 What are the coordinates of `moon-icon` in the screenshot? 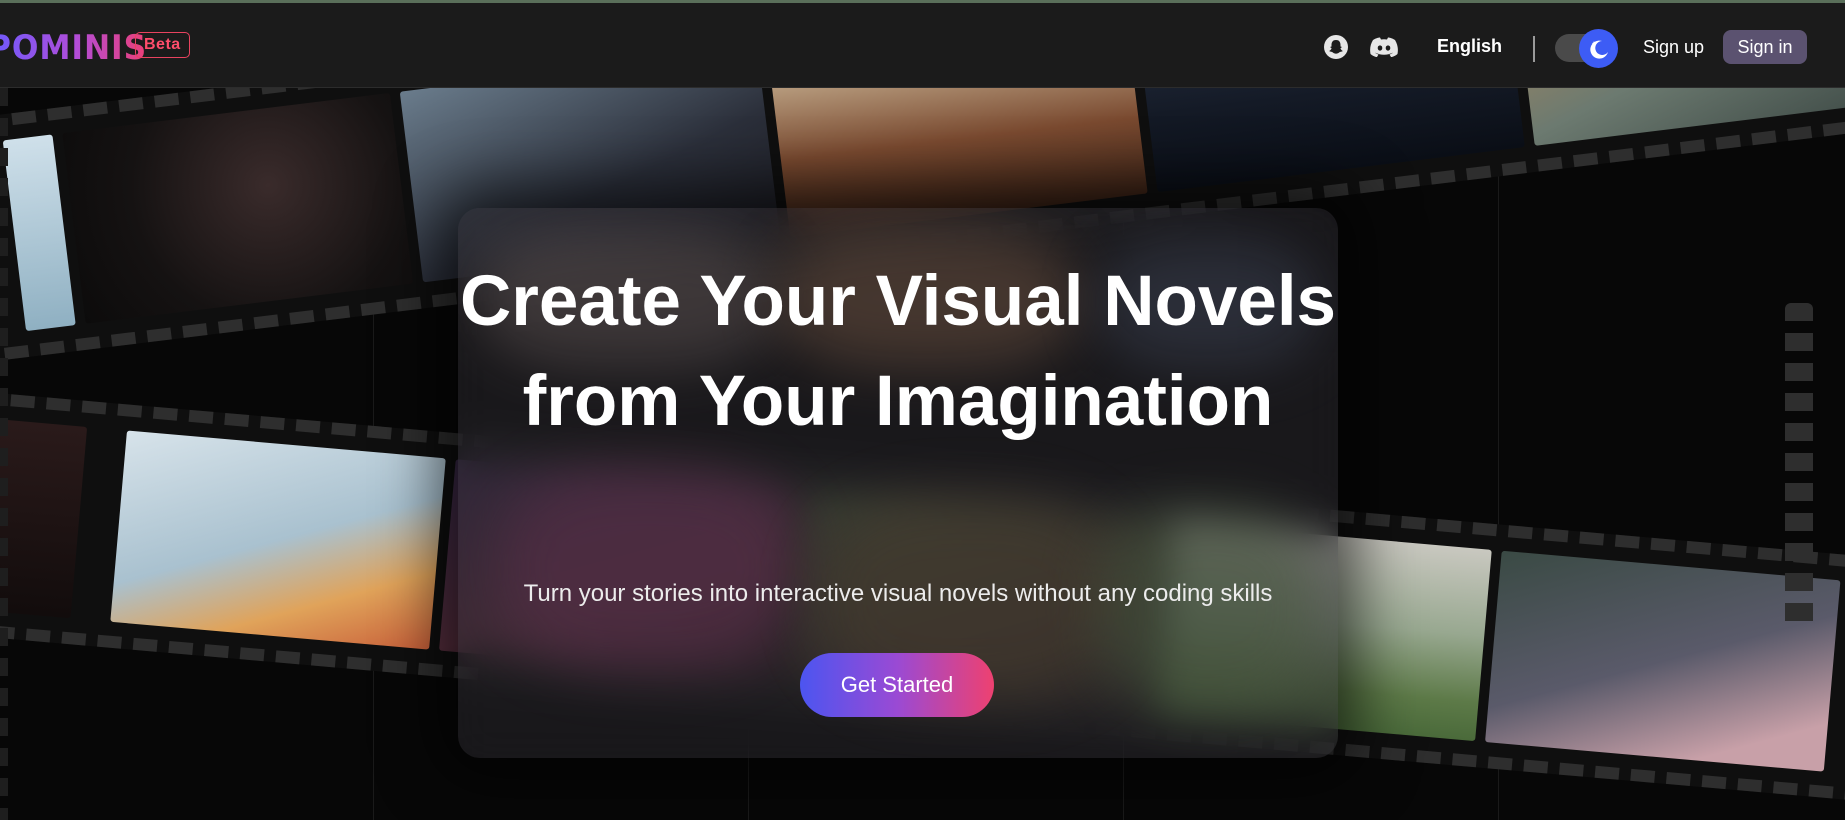 It's located at (1598, 48).